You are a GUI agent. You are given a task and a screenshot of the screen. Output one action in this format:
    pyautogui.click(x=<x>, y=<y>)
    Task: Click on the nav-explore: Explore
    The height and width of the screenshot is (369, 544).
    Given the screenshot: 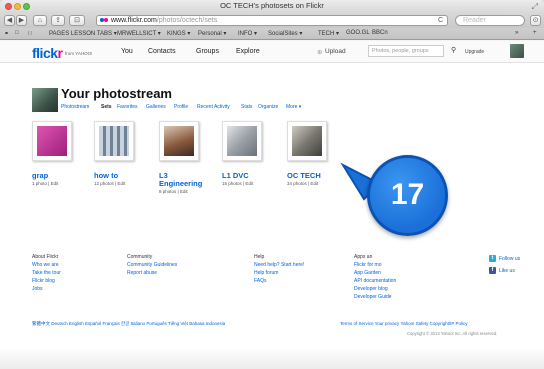 What is the action you would take?
    pyautogui.click(x=248, y=51)
    